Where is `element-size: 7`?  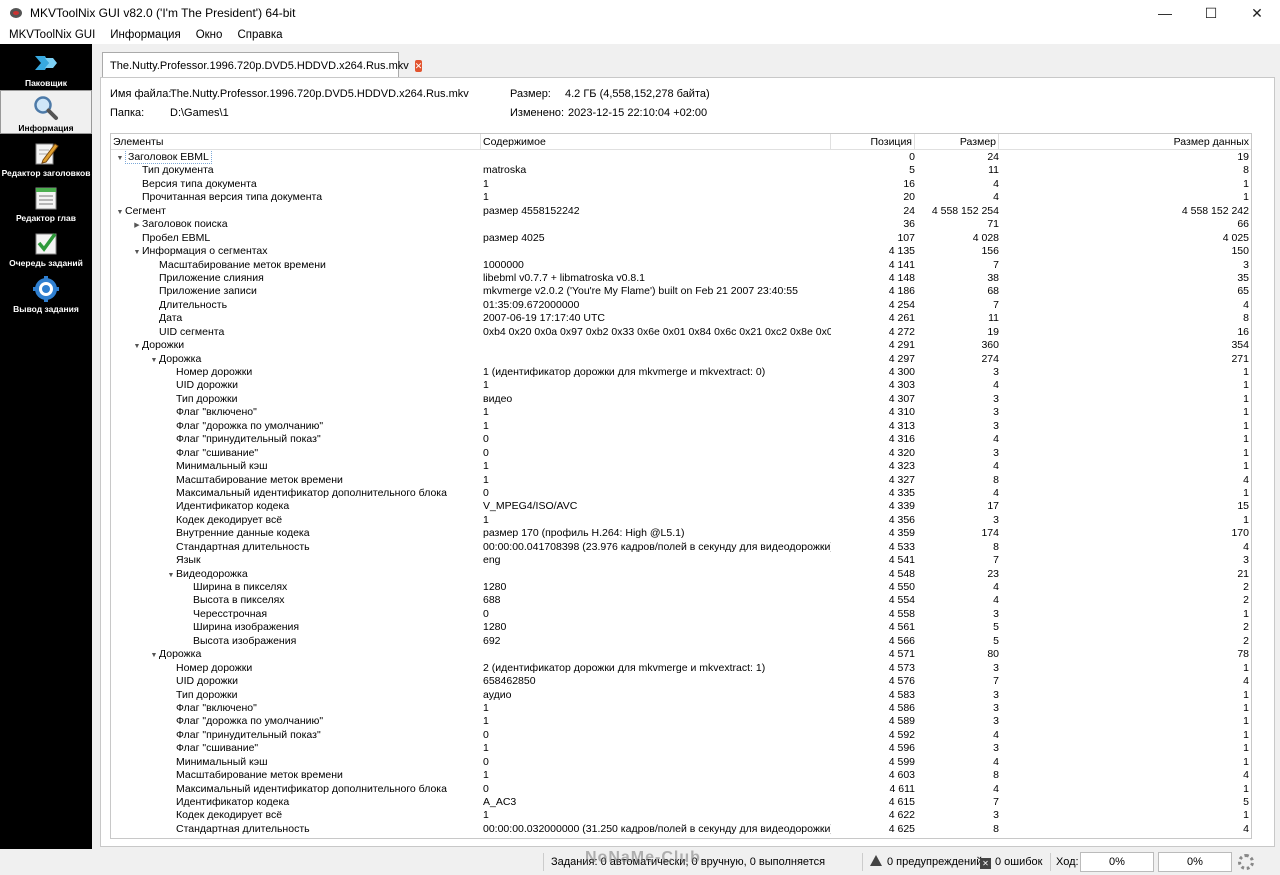
element-size: 7 is located at coordinates (996, 681).